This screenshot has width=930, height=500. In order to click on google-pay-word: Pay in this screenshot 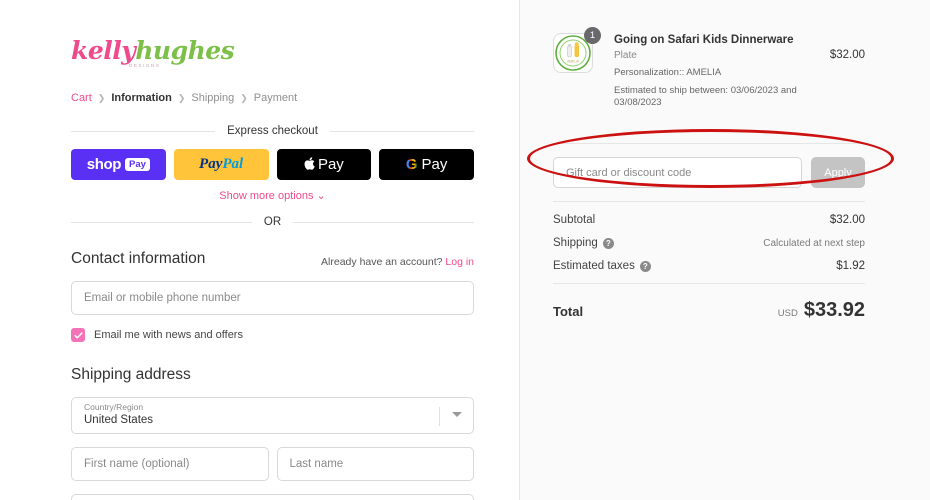, I will do `click(434, 164)`.